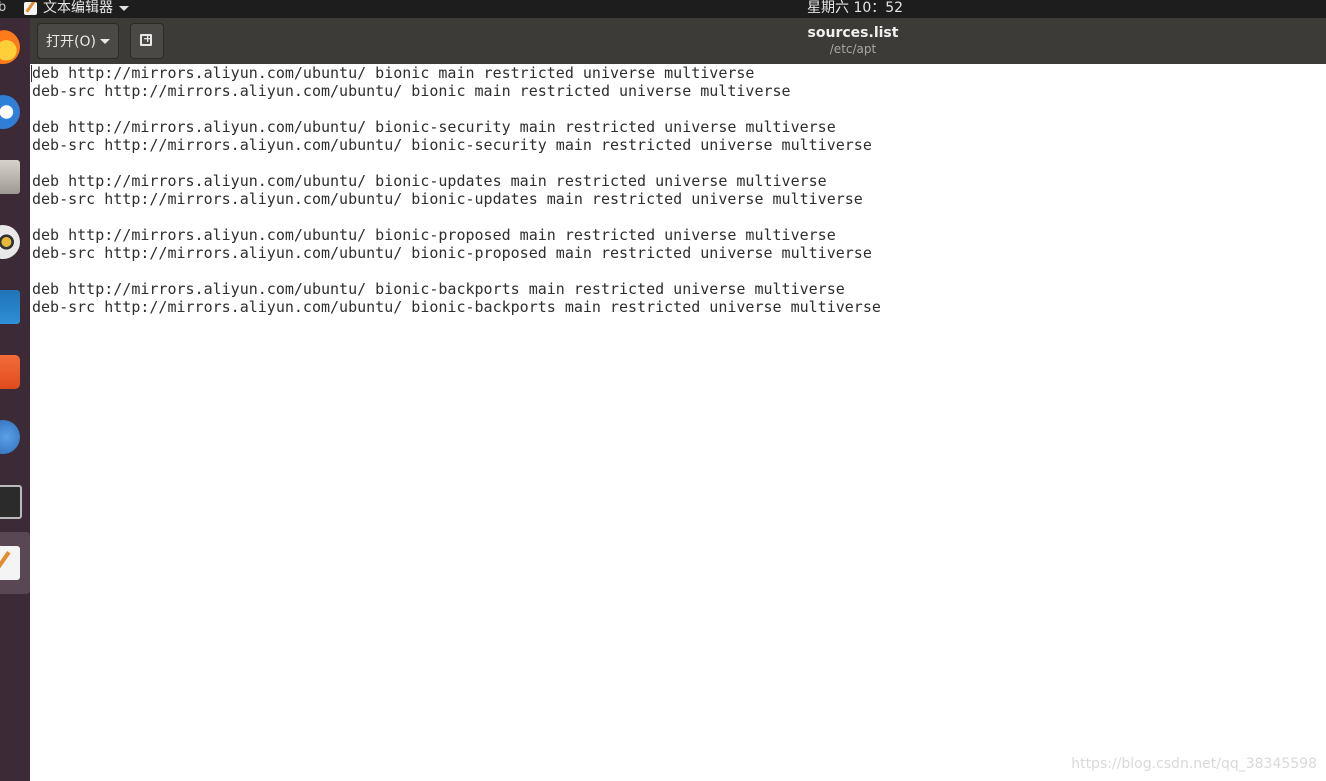 Image resolution: width=1326 pixels, height=781 pixels. I want to click on activities-edge: b, so click(3, 8).